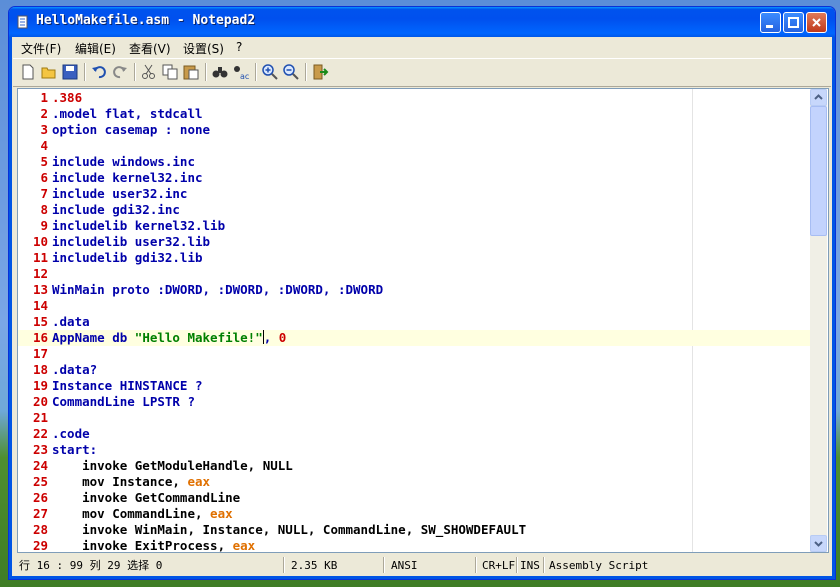 The width and height of the screenshot is (840, 587). Describe the element at coordinates (414, 402) in the screenshot. I see `code-line: 20 CommandLine LPSTR ?` at that location.